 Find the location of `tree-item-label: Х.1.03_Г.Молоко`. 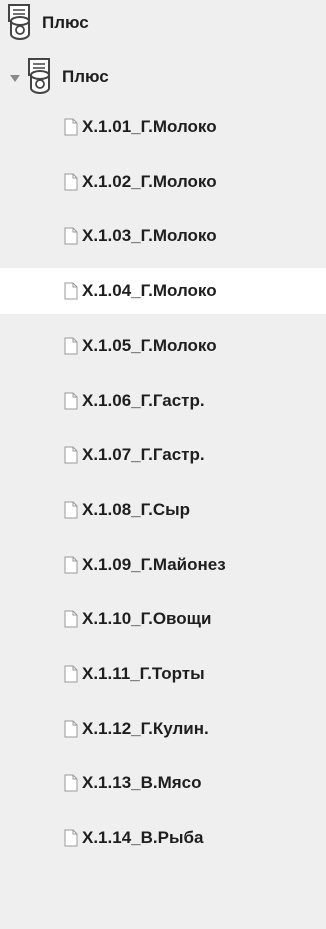

tree-item-label: Х.1.03_Г.Молоко is located at coordinates (149, 236).